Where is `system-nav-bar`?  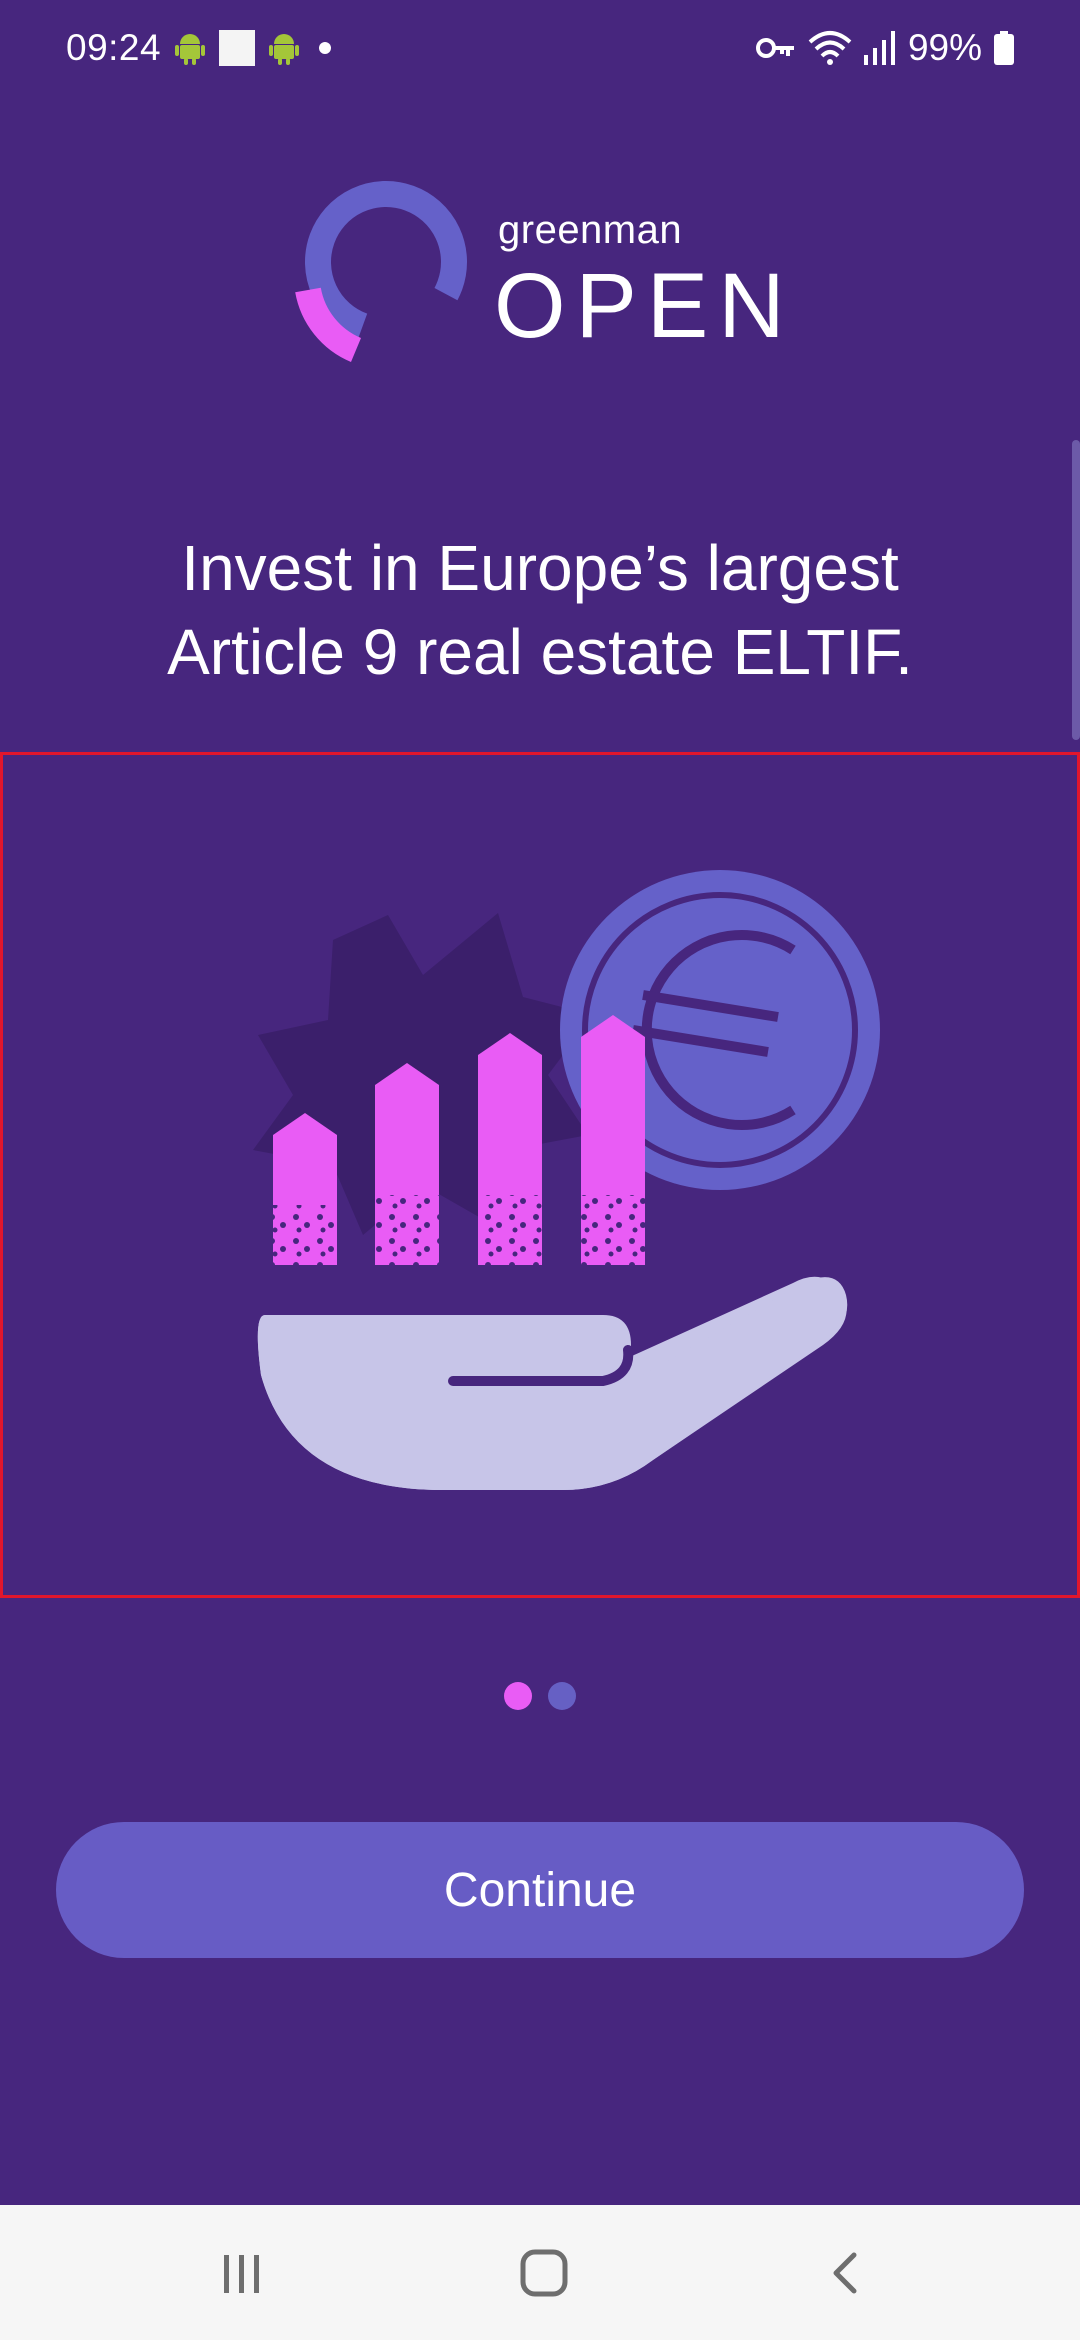
system-nav-bar is located at coordinates (540, 2272).